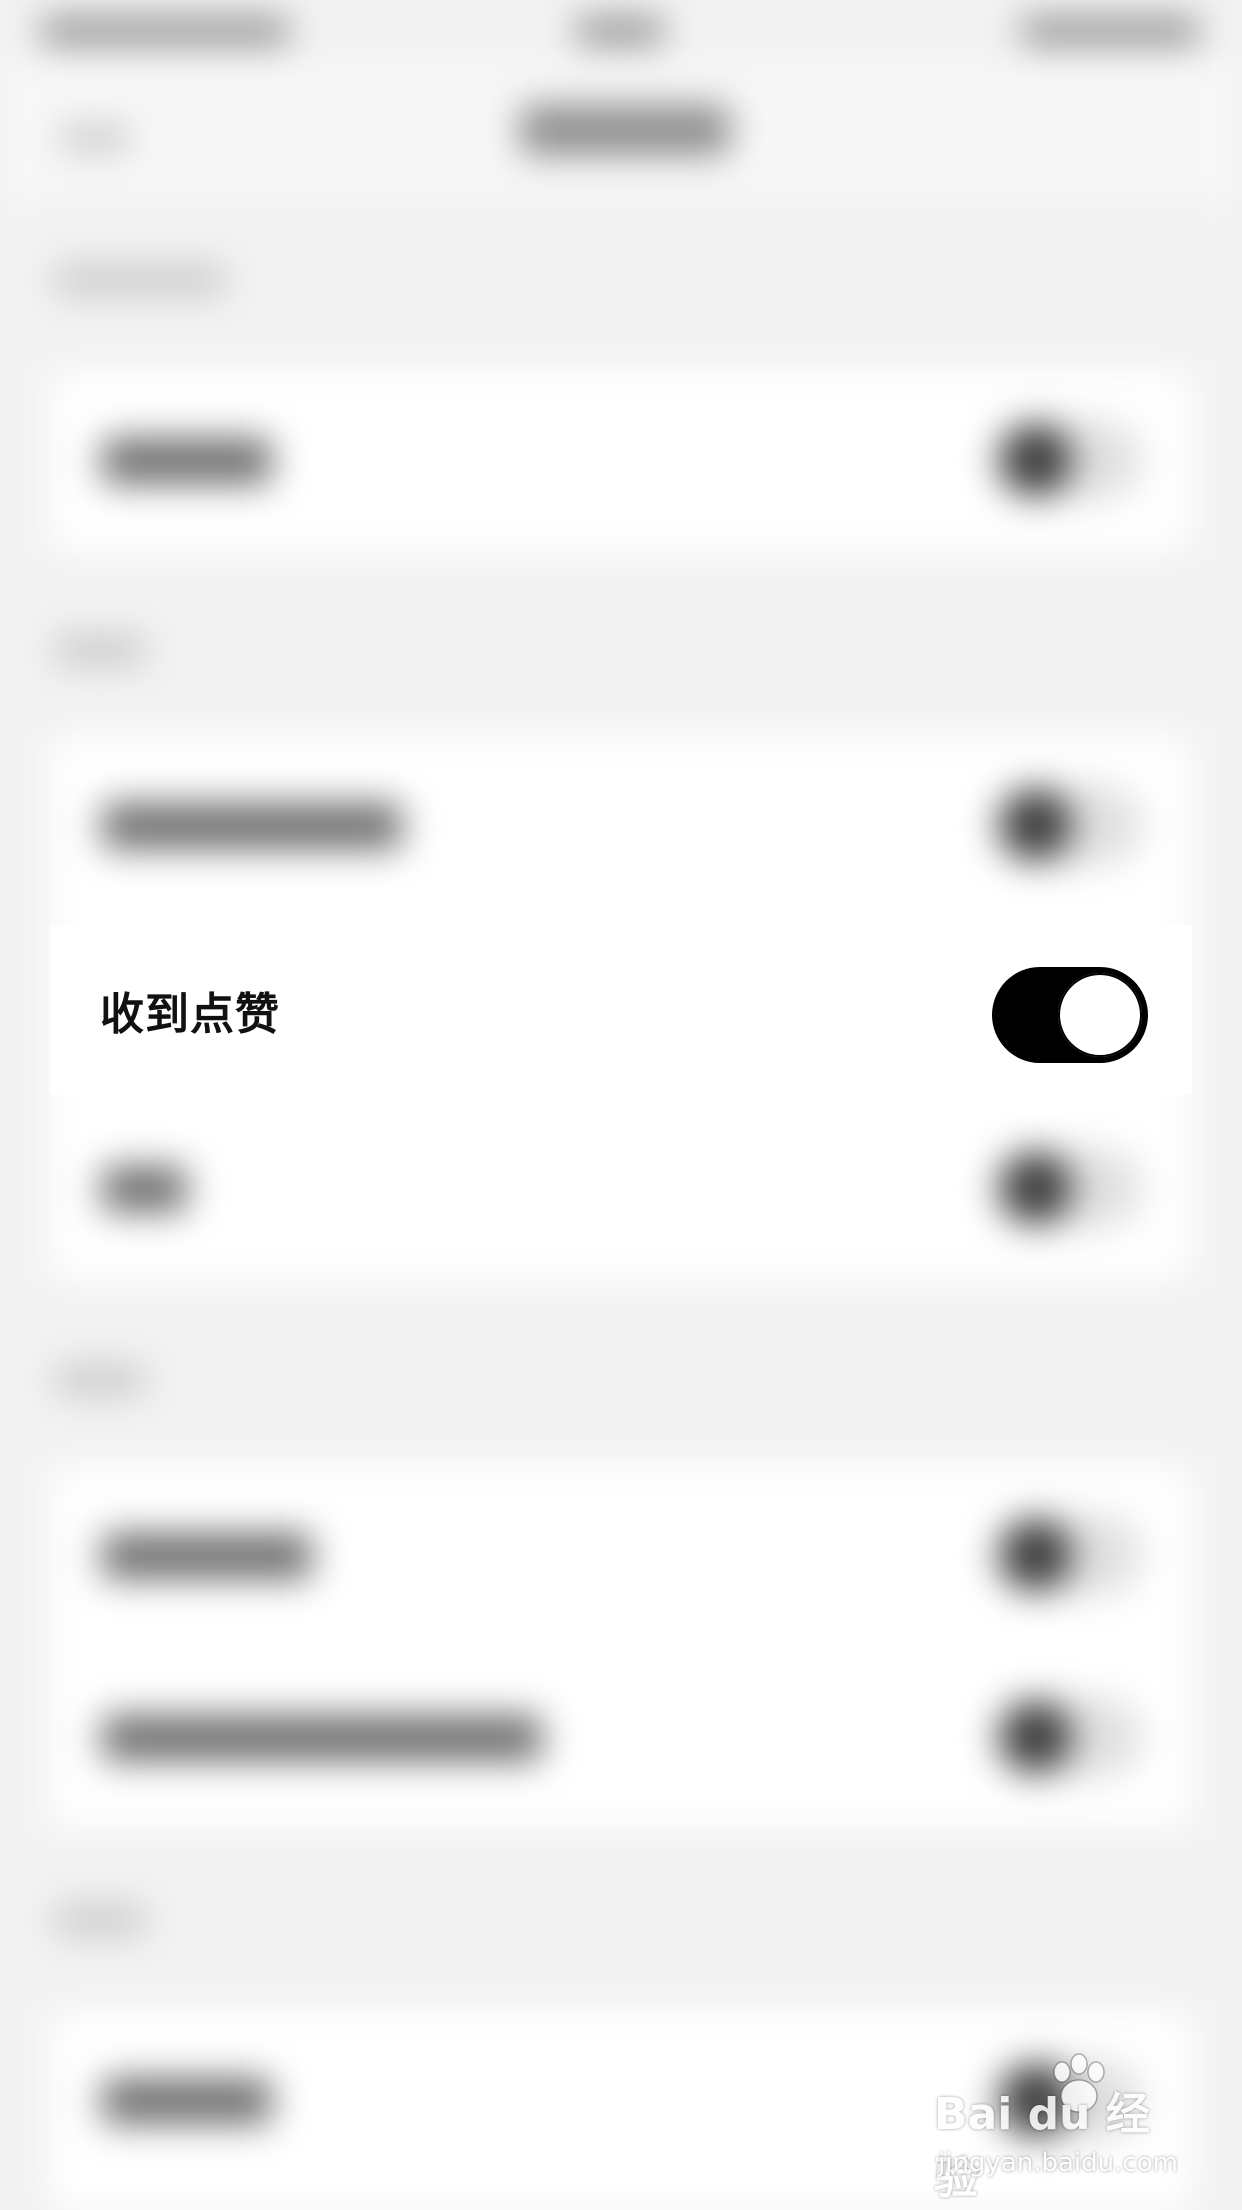 This screenshot has width=1242, height=2210. I want to click on status-bar, so click(621, 30).